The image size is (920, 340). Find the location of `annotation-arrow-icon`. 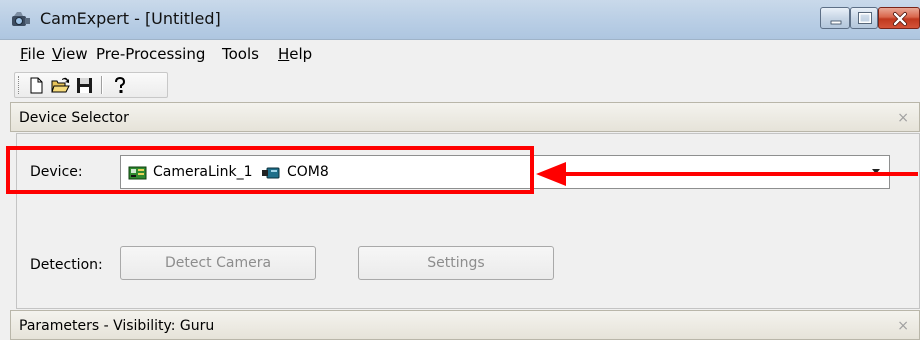

annotation-arrow-icon is located at coordinates (727, 174).